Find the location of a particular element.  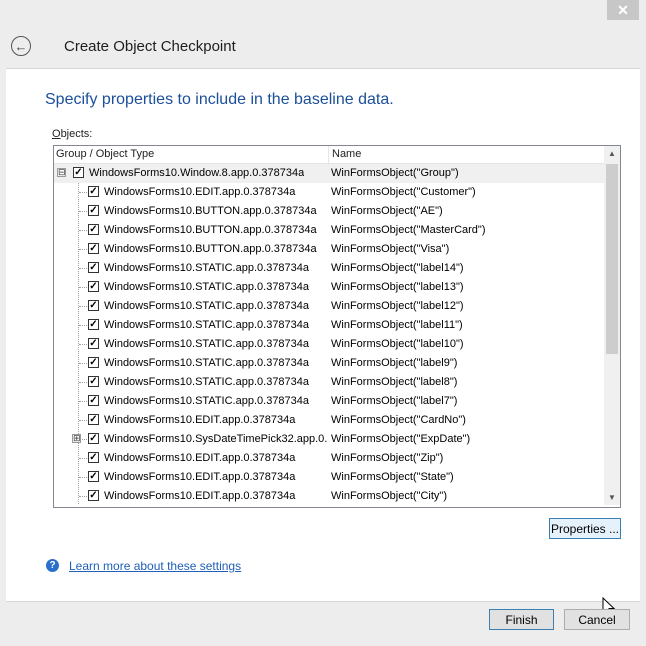

row-type: WindowsForms10.Window.8.app.0.378734a is located at coordinates (197, 173).